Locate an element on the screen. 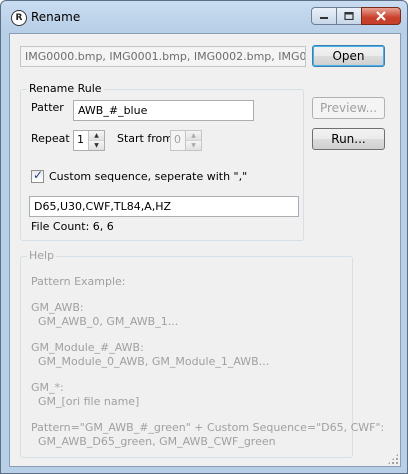  window-title: Rename is located at coordinates (56, 17).